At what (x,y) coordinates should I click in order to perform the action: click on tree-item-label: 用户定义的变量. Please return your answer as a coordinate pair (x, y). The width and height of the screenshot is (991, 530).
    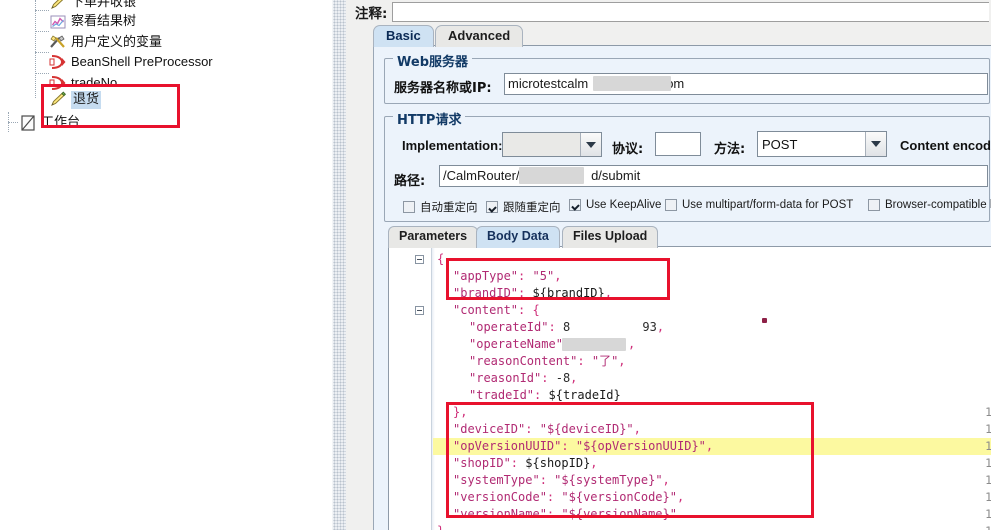
    Looking at the image, I should click on (117, 42).